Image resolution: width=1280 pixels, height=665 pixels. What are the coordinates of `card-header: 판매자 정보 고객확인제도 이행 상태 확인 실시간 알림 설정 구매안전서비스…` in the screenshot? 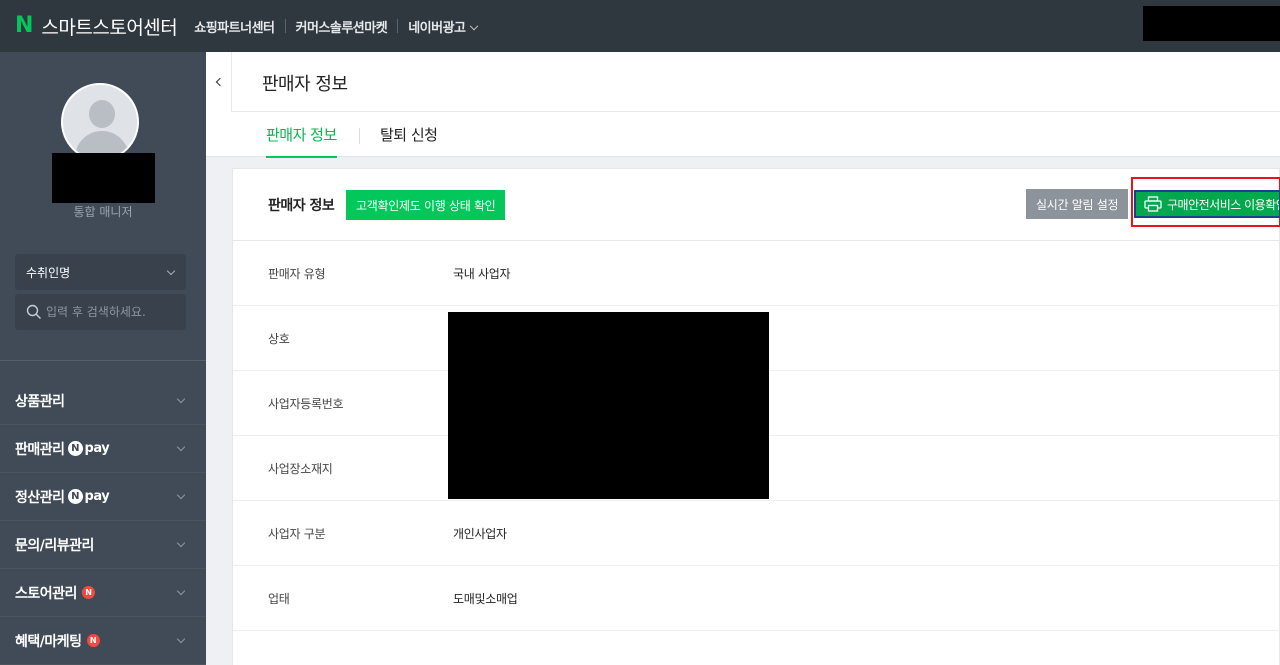 It's located at (756, 205).